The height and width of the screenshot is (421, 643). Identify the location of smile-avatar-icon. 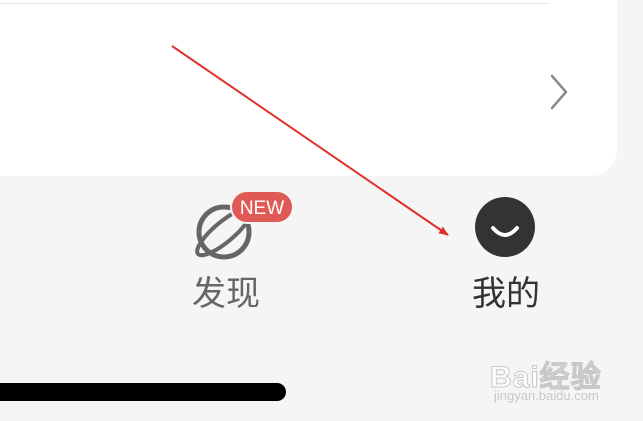
(505, 227).